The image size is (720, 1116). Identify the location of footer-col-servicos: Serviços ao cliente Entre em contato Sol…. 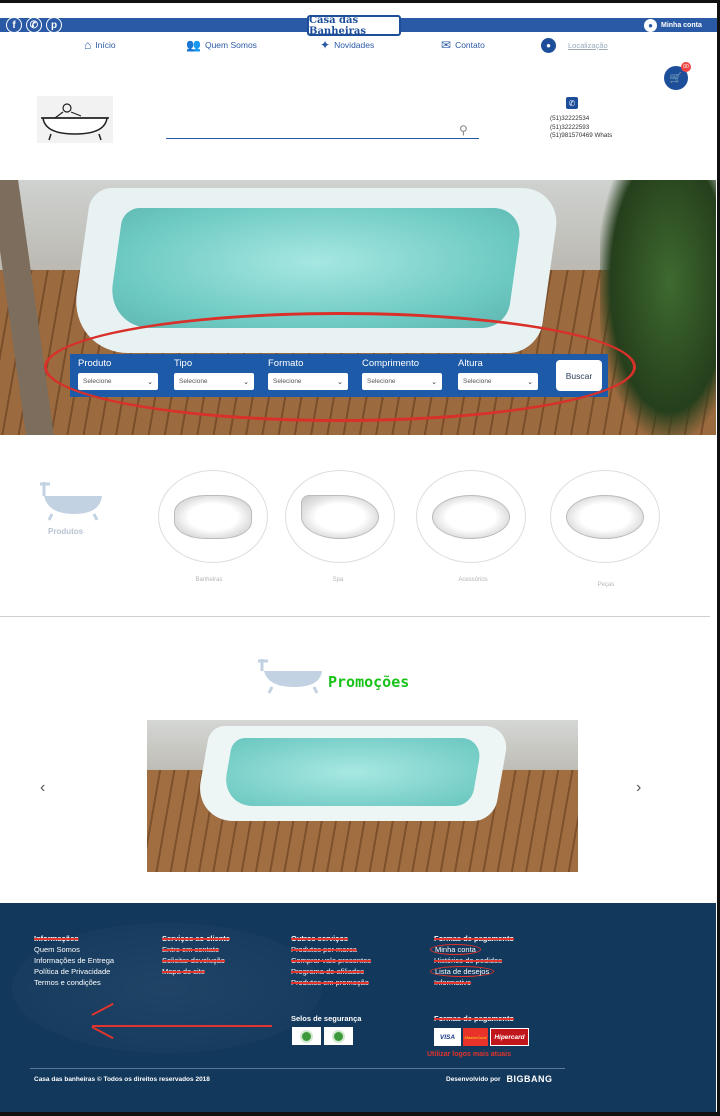
(196, 955).